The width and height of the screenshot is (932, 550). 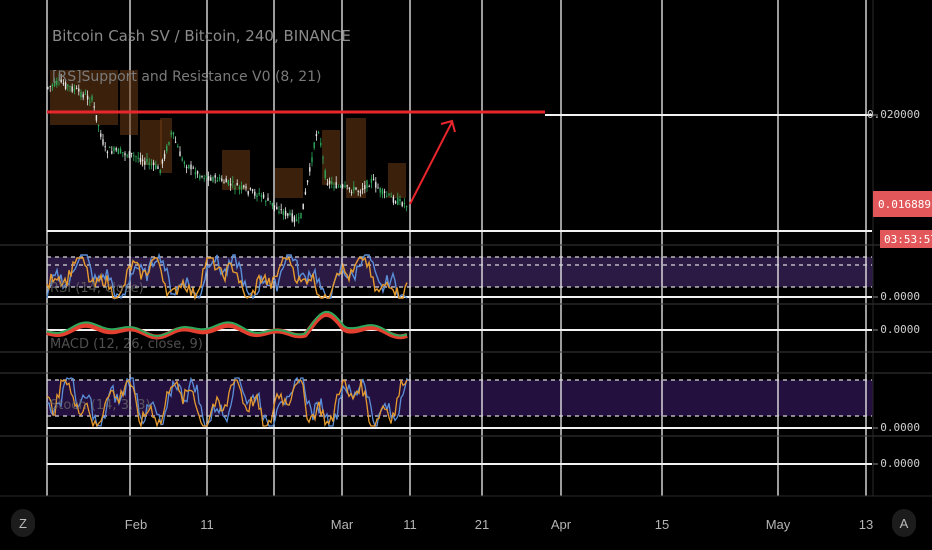 I want to click on zoom-button: Z, so click(x=23, y=523).